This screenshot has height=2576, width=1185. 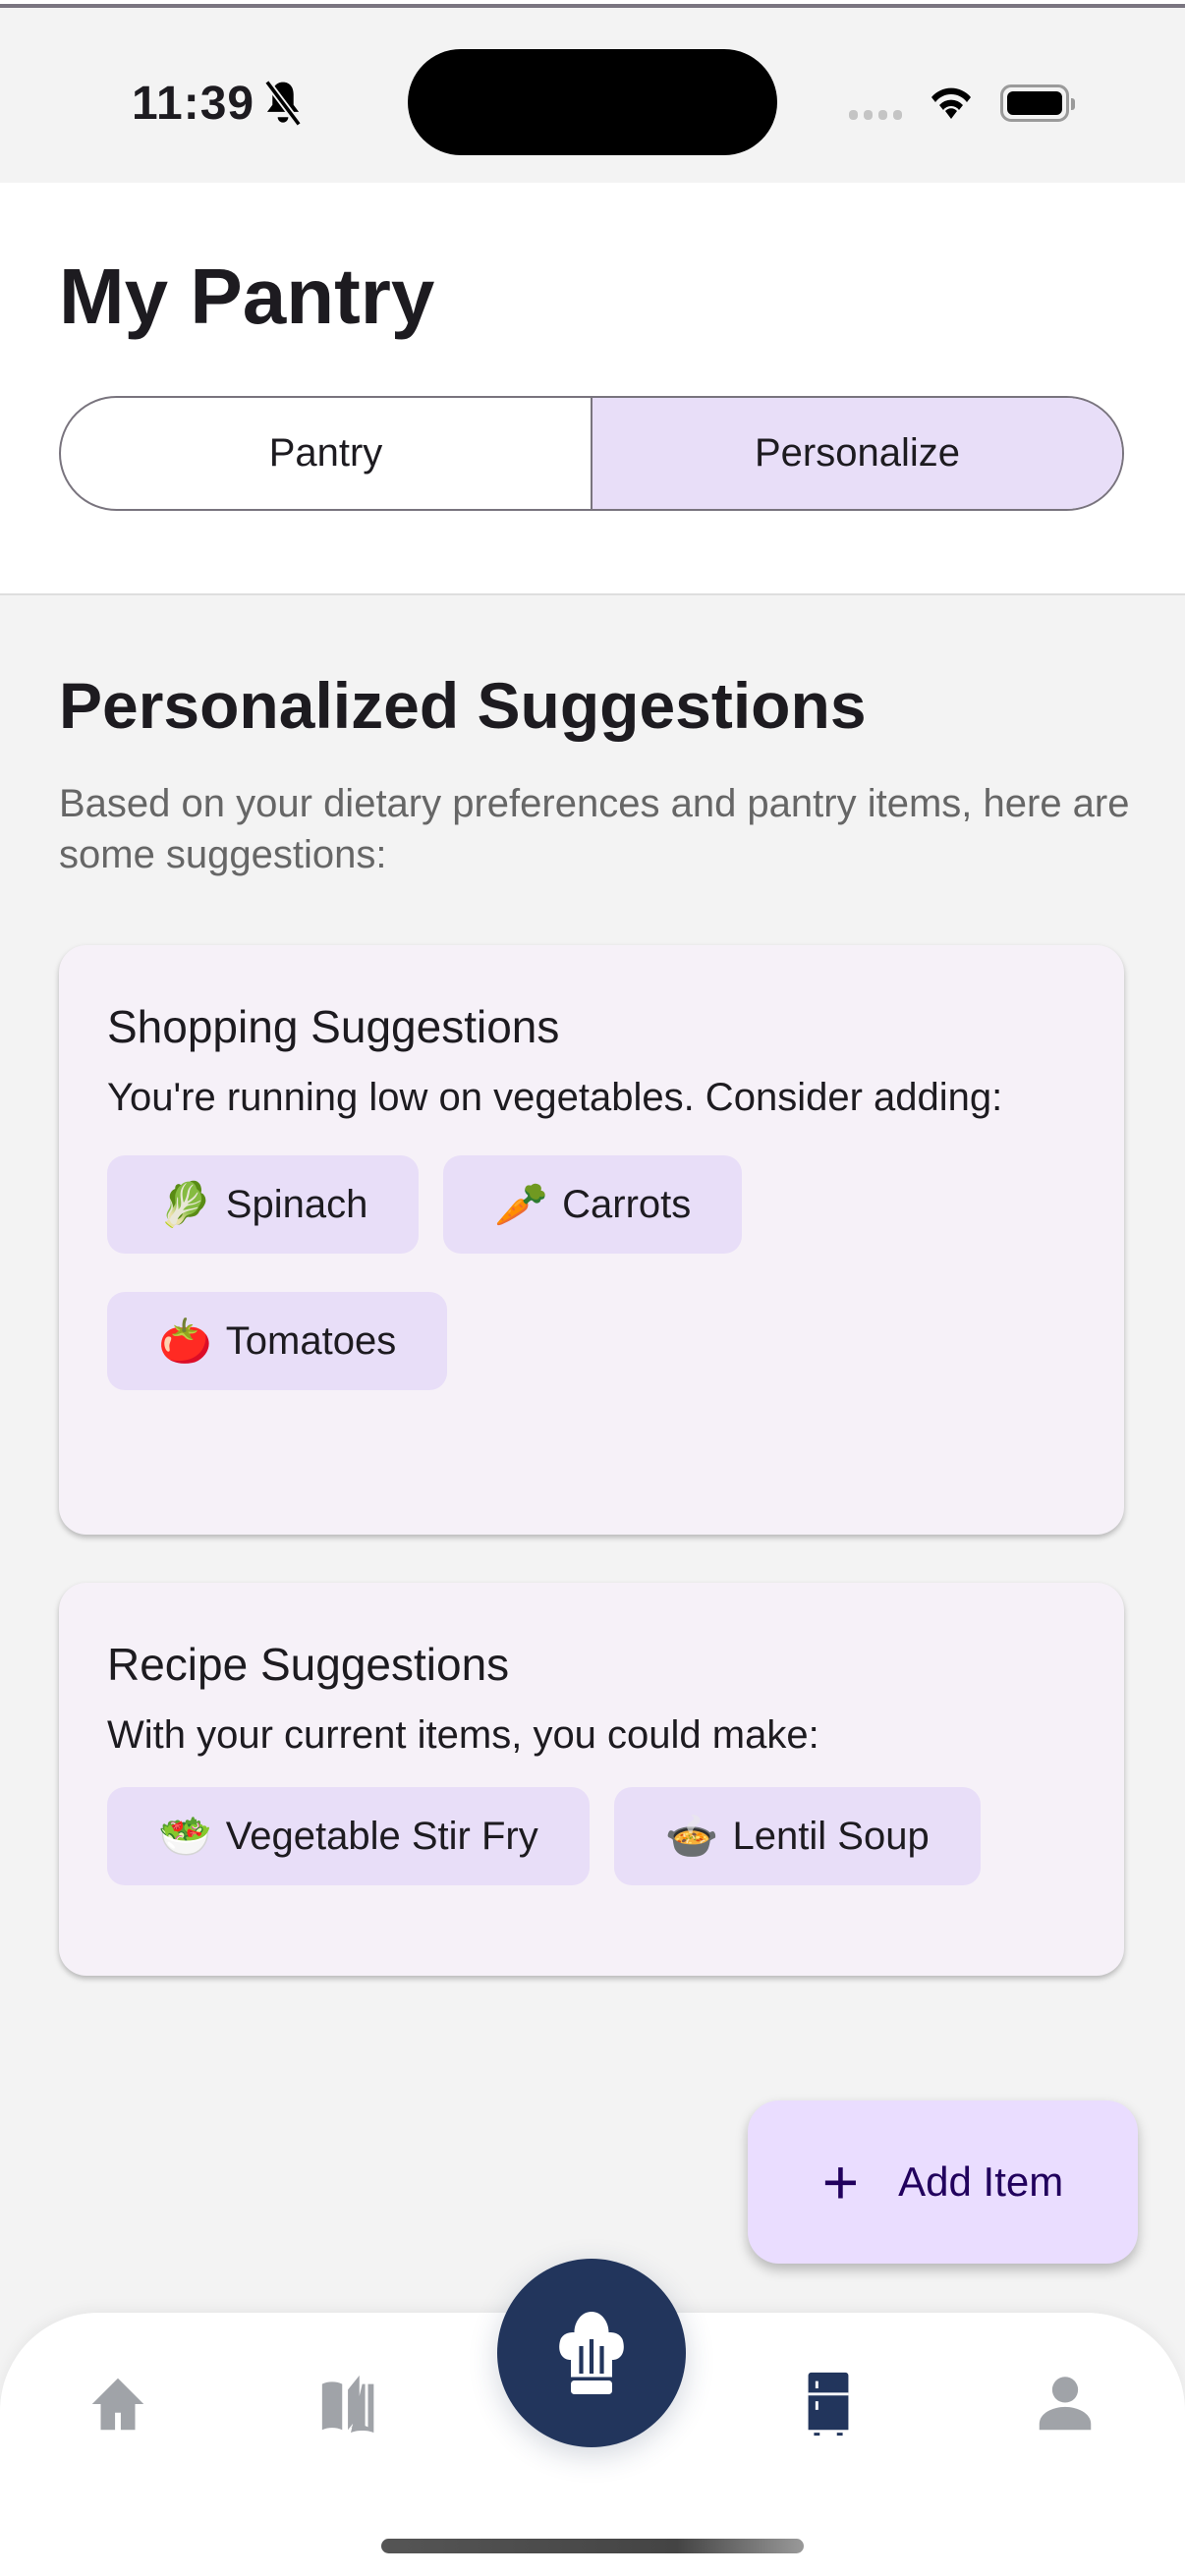 I want to click on status-bar: 11:39, so click(x=592, y=95).